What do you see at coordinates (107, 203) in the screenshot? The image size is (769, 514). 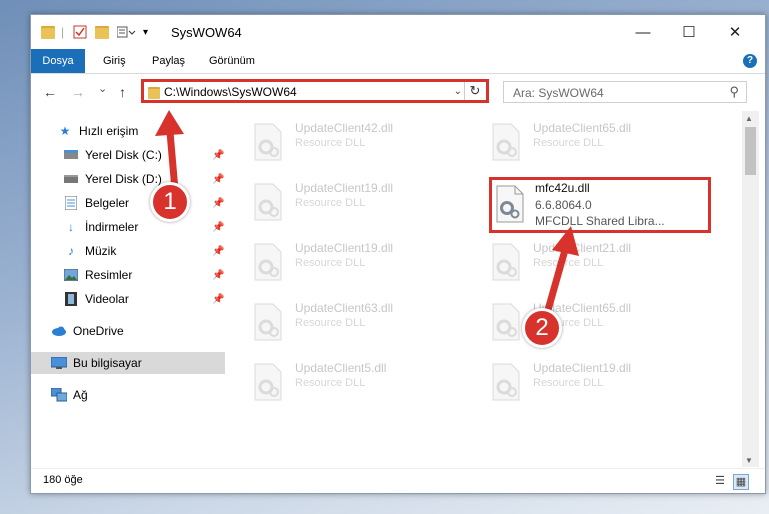 I see `sidebar-item-label: Belgeler` at bounding box center [107, 203].